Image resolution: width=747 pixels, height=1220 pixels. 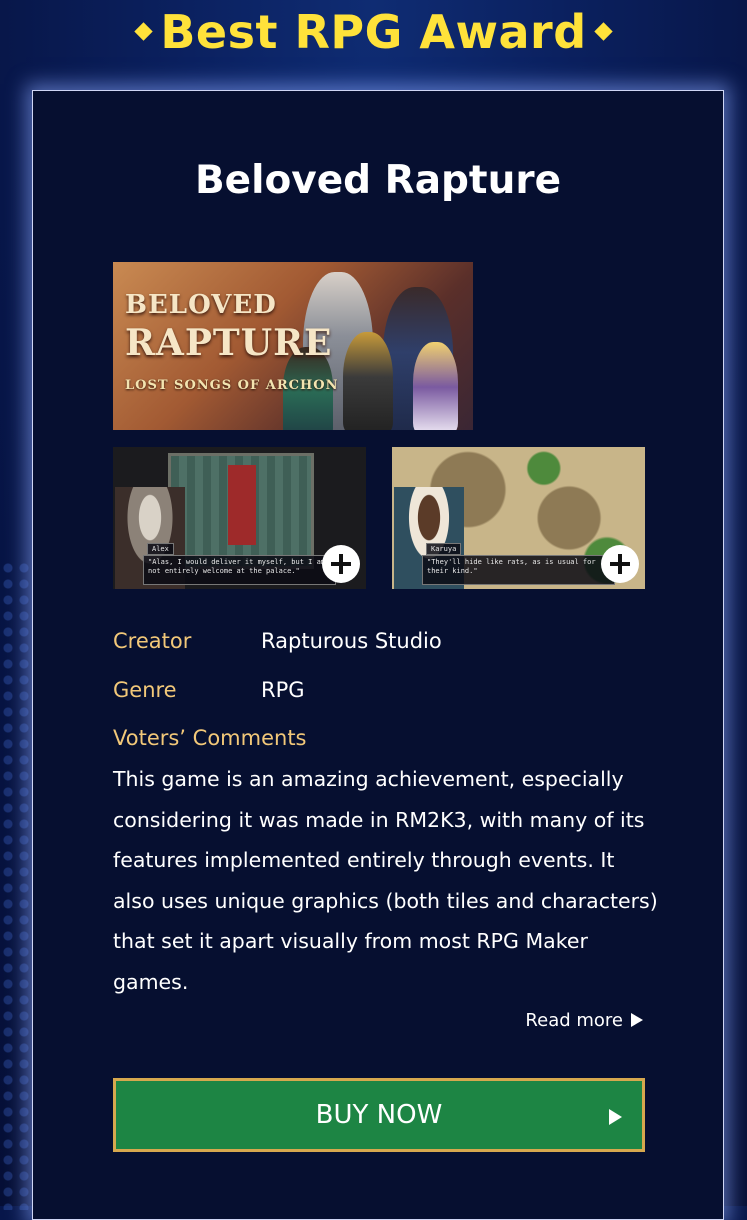 I want to click on cover-logo-line1: BELOVED, so click(x=201, y=305).